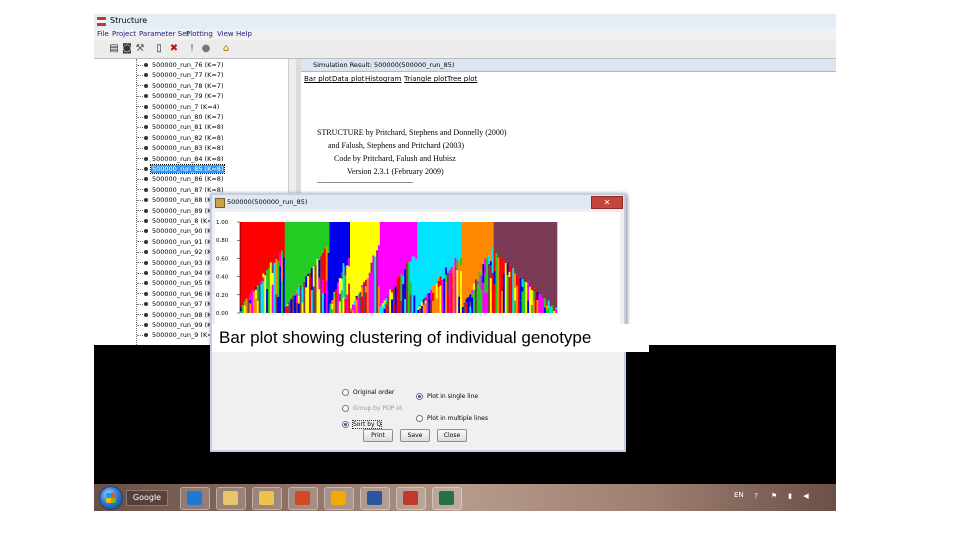  What do you see at coordinates (178, 107) in the screenshot?
I see `tree-item: 500000_run_7 (K=4)` at bounding box center [178, 107].